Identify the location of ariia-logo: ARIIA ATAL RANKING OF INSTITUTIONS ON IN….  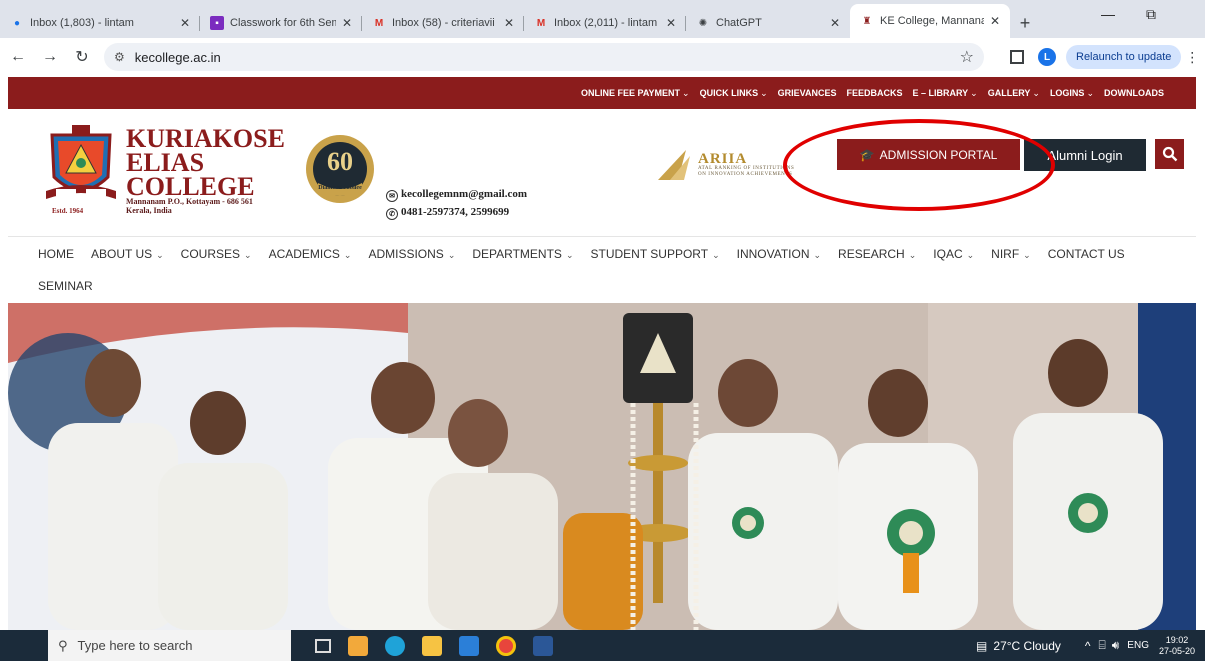
(725, 165).